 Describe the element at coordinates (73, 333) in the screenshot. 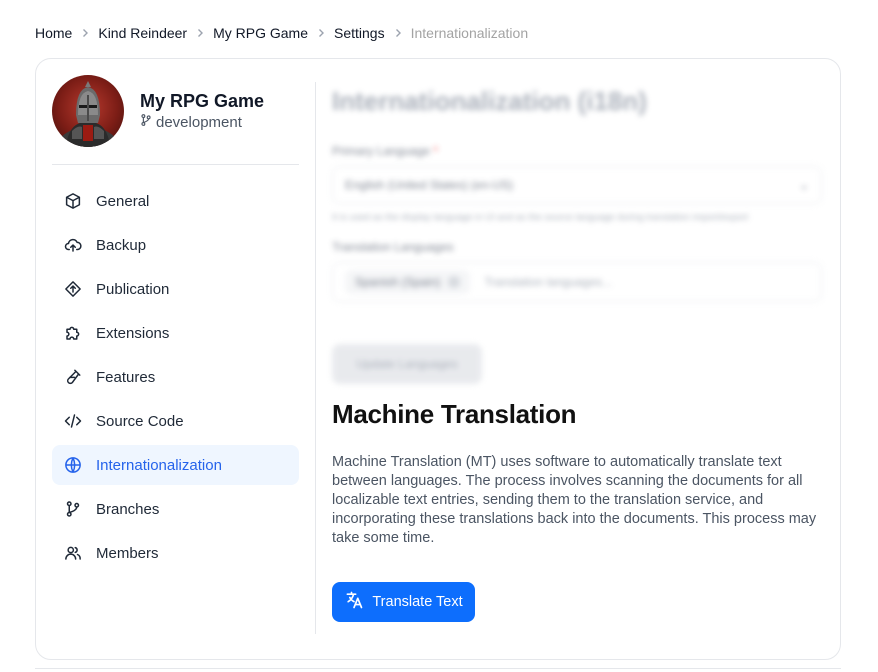

I see `puzzle-icon` at that location.